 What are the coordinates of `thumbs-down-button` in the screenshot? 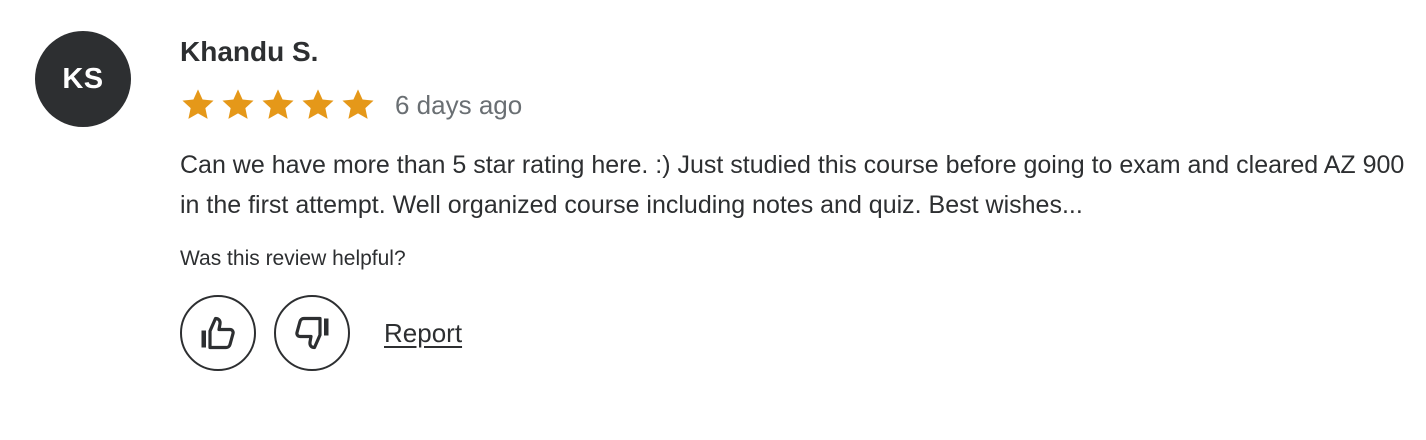 It's located at (312, 333).